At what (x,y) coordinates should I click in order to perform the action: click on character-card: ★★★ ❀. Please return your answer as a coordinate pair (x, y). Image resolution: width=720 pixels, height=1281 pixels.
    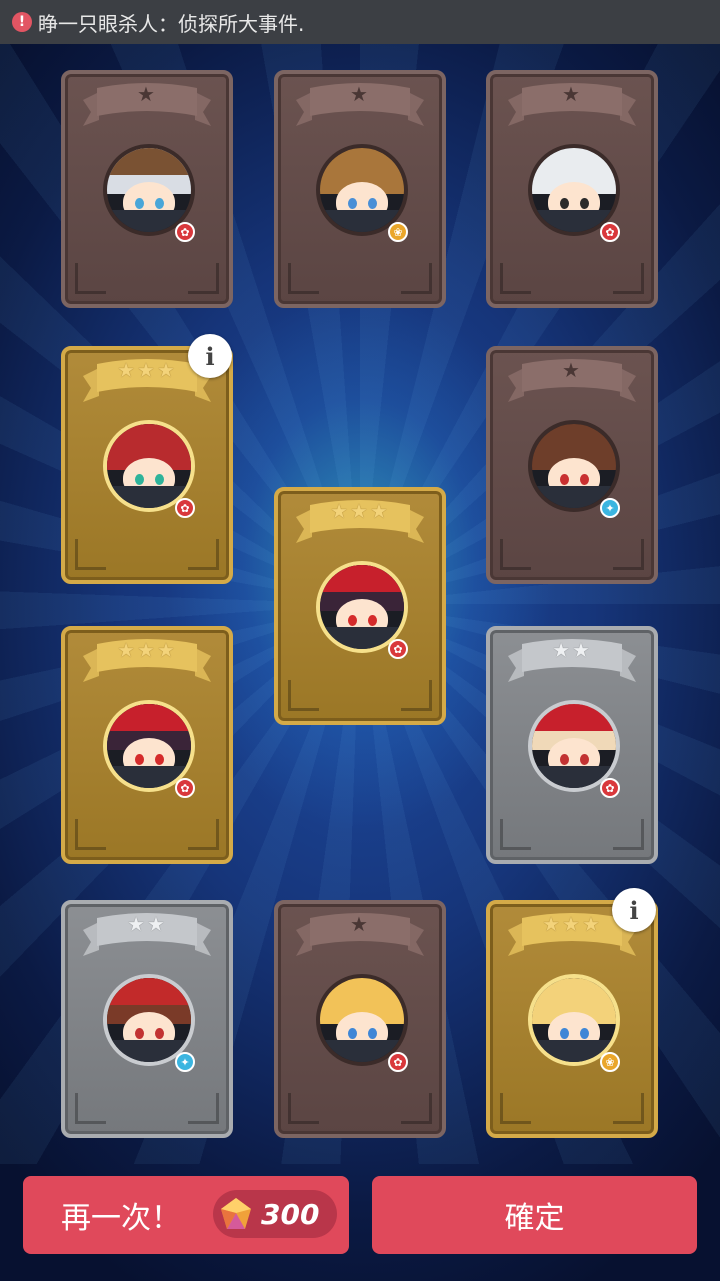
    Looking at the image, I should click on (572, 1019).